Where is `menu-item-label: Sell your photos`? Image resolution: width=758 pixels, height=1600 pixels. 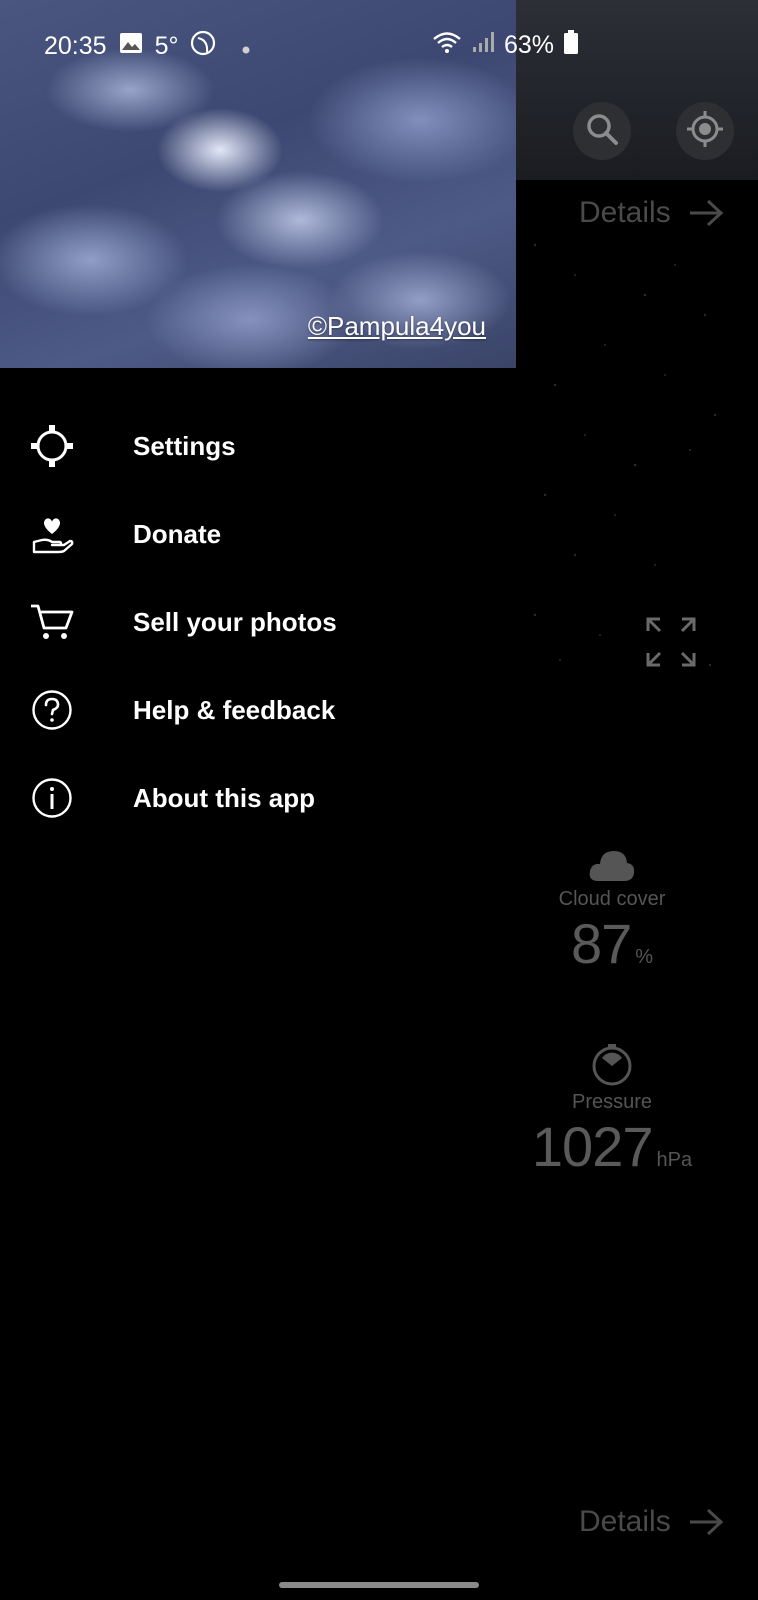
menu-item-label: Sell your photos is located at coordinates (235, 621).